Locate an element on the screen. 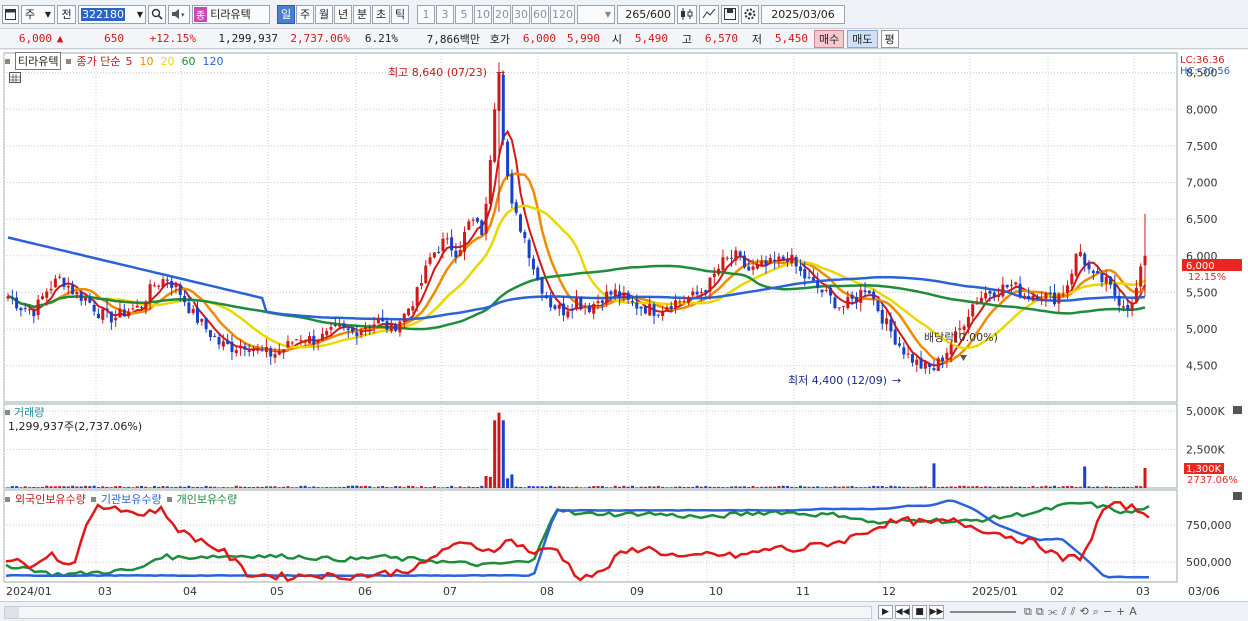  interval-button: 60 is located at coordinates (540, 14).